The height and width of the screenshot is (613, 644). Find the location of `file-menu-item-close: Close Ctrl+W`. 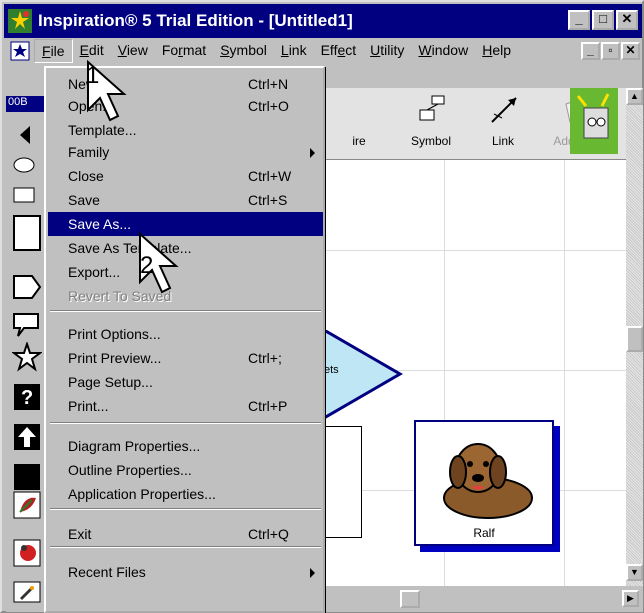

file-menu-item-close: Close Ctrl+W is located at coordinates (185, 176).